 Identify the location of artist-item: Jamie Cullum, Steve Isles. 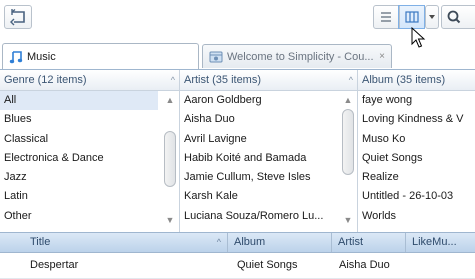
(259, 177).